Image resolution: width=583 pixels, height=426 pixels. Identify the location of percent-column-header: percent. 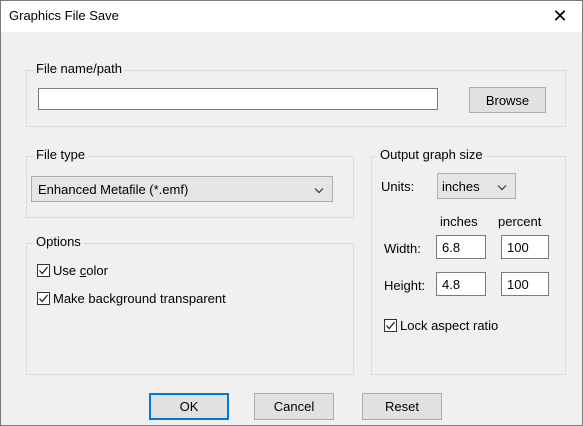
(520, 221).